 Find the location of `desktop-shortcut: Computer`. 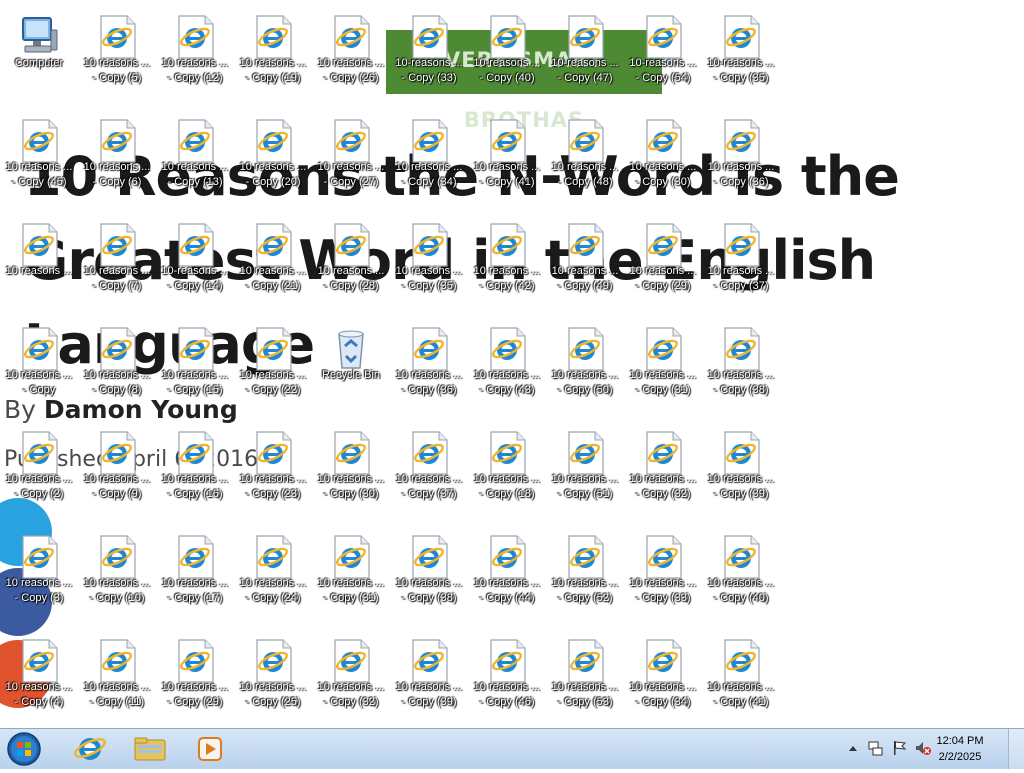

desktop-shortcut: Computer is located at coordinates (39, 56).